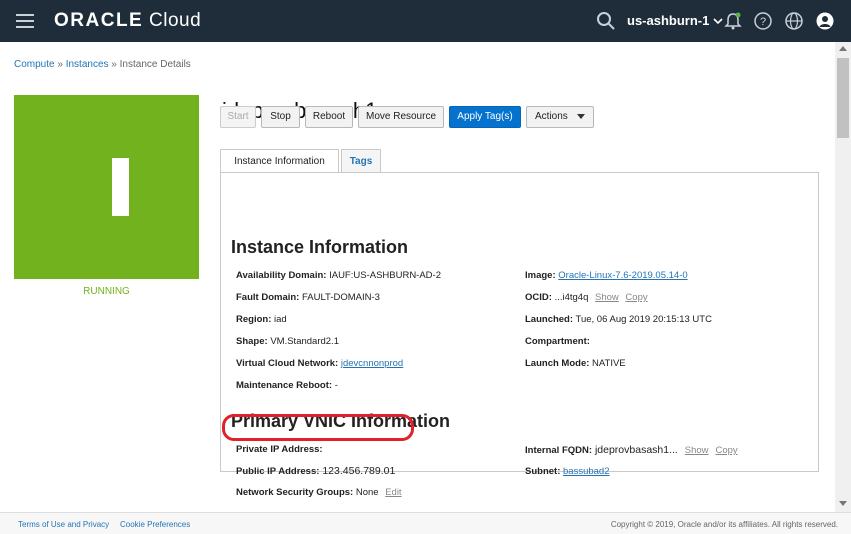  Describe the element at coordinates (825, 21) in the screenshot. I see `user-profile-icon` at that location.